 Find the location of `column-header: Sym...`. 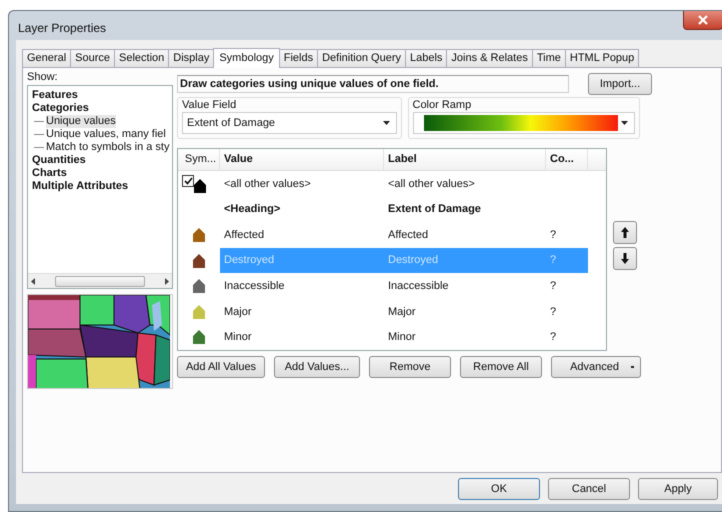

column-header: Sym... is located at coordinates (199, 159).